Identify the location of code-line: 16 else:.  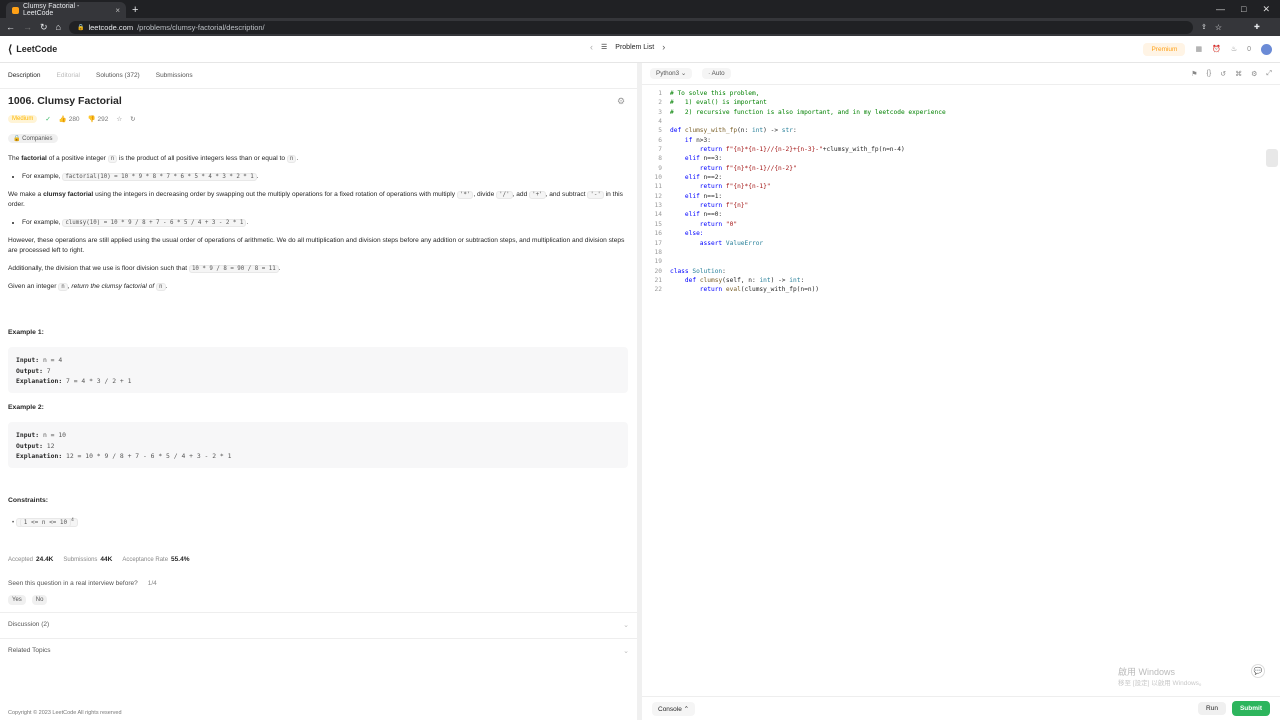
(961, 233).